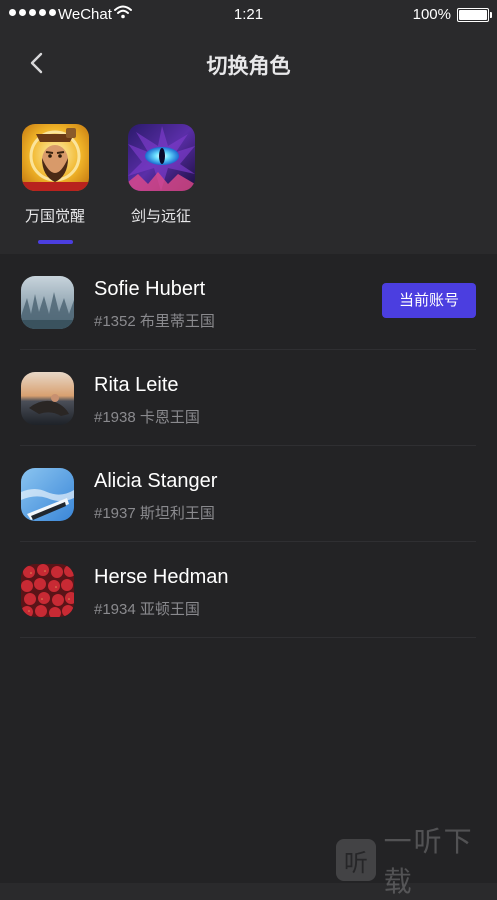 This screenshot has width=497, height=900. I want to click on account-name: Sofie Hubert, so click(150, 289).